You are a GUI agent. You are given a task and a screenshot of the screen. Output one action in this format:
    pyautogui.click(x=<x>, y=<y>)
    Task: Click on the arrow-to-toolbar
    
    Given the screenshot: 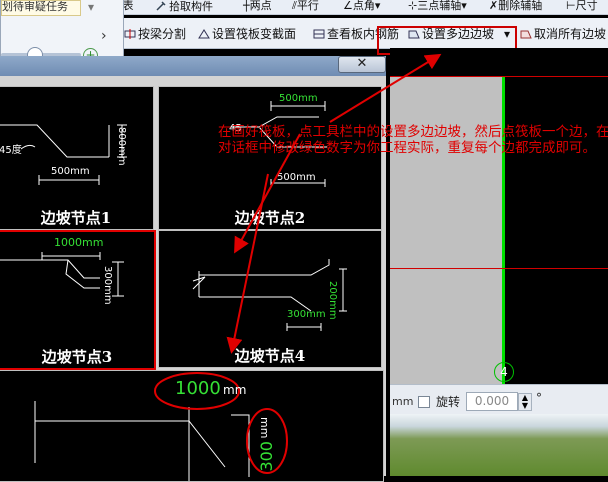 What is the action you would take?
    pyautogui.click(x=385, y=88)
    